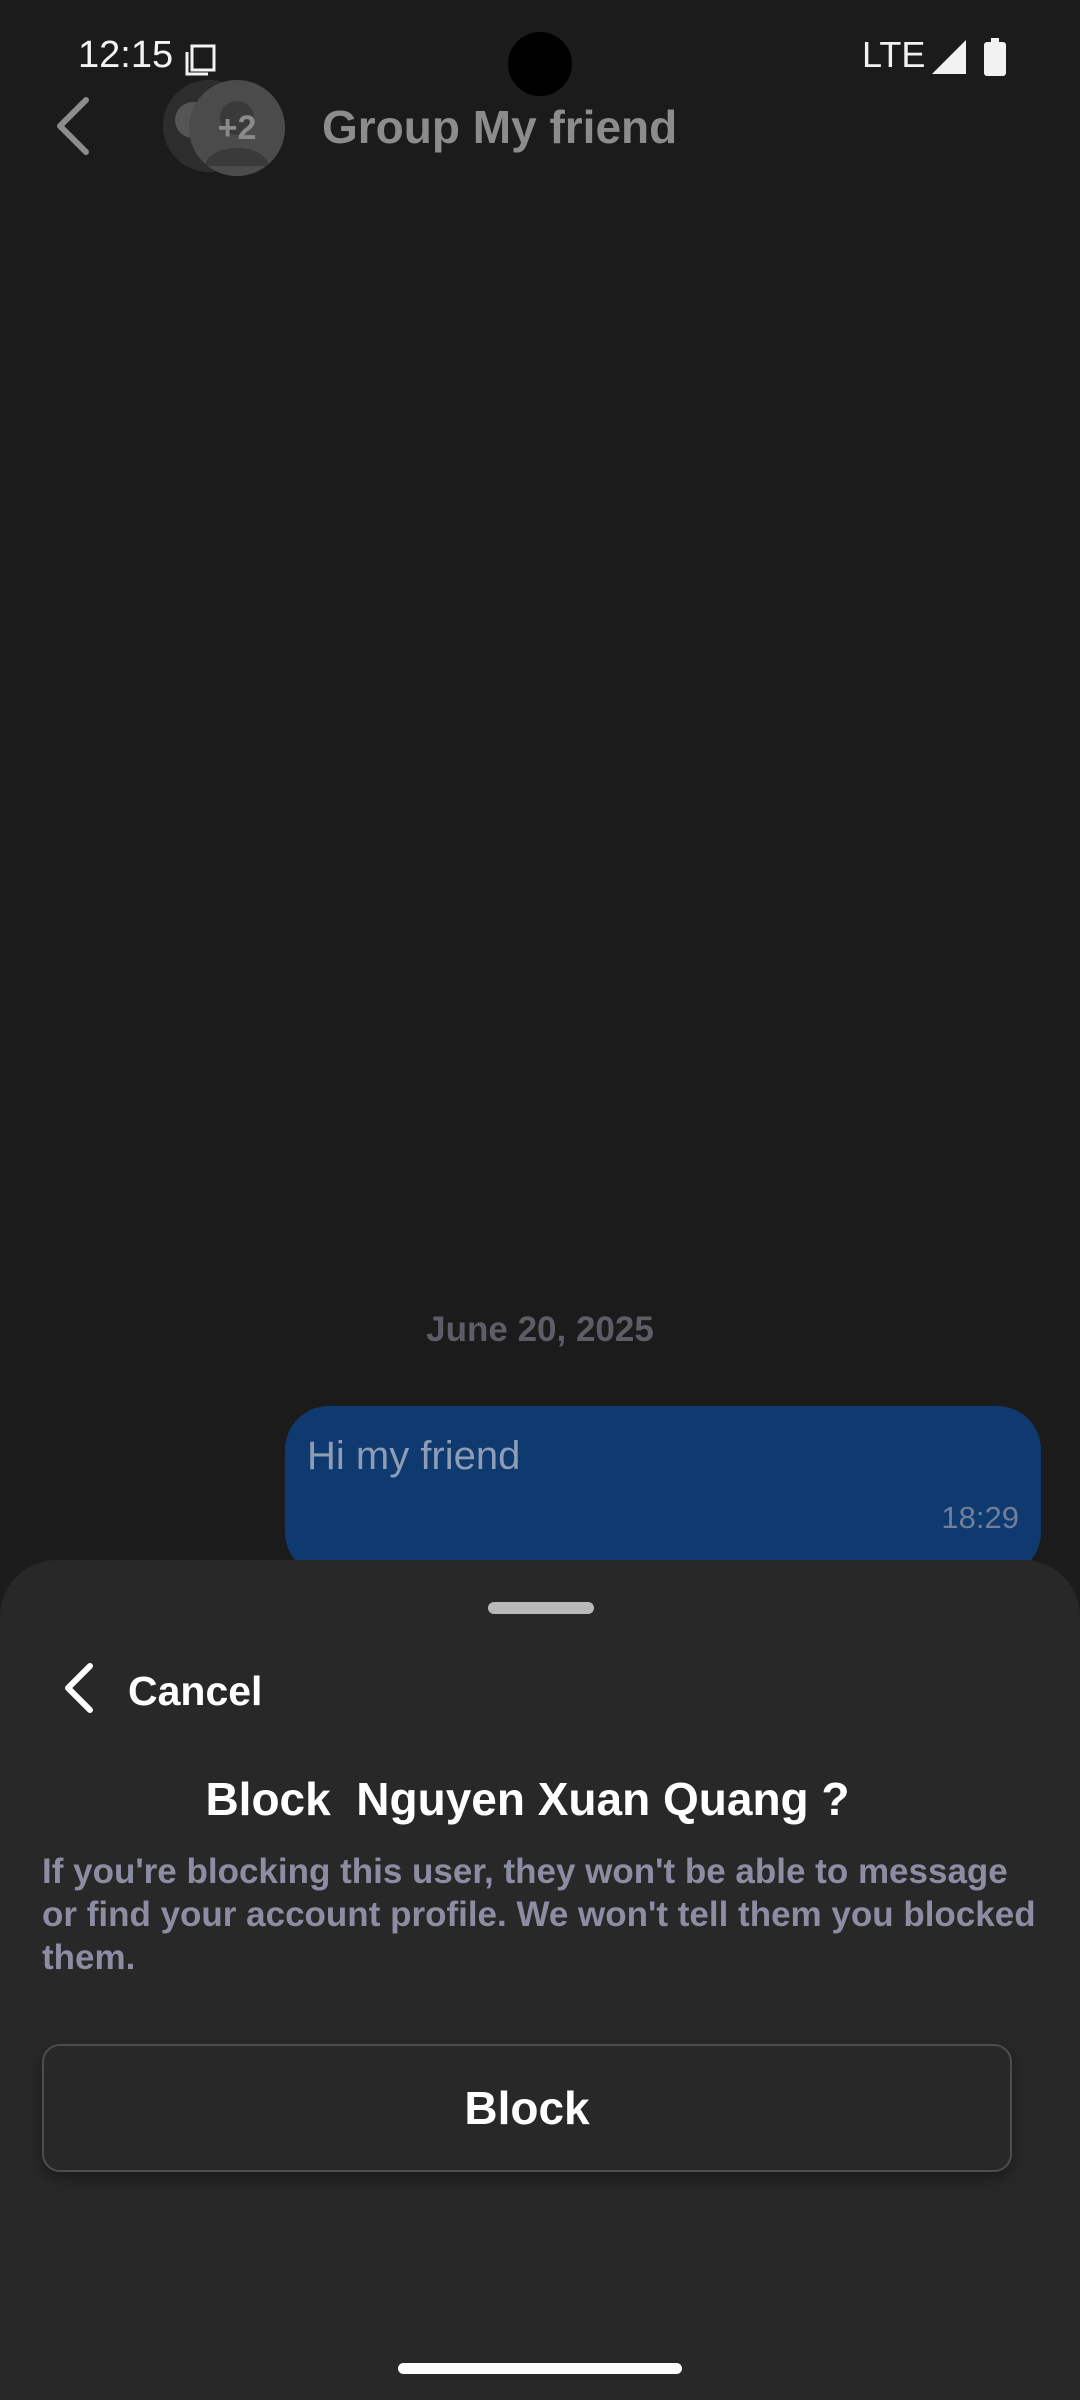  Describe the element at coordinates (540, 2368) in the screenshot. I see `home-indicator` at that location.